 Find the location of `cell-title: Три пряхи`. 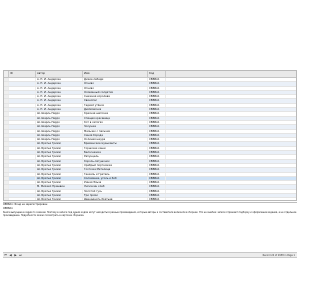

cell-title: Три пряхи is located at coordinates (115, 196).